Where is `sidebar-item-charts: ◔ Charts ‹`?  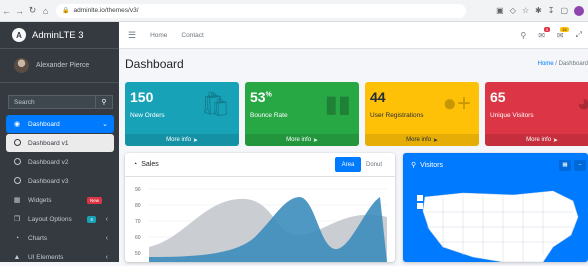
sidebar-item-charts: ◔ Charts ‹ is located at coordinates (60, 238).